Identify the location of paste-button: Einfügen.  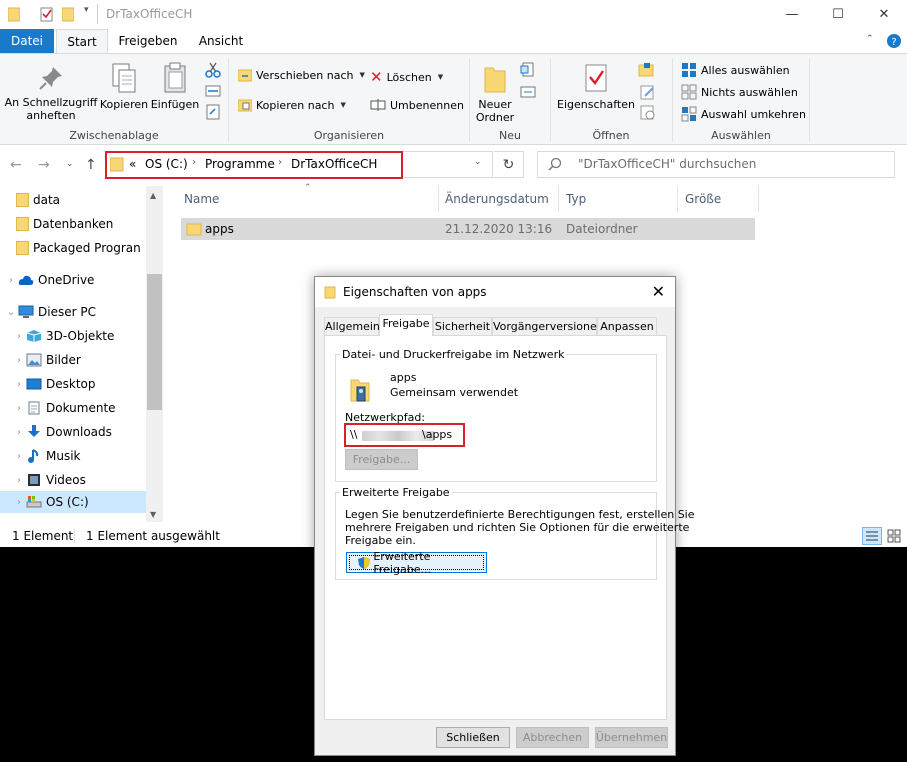
(175, 86).